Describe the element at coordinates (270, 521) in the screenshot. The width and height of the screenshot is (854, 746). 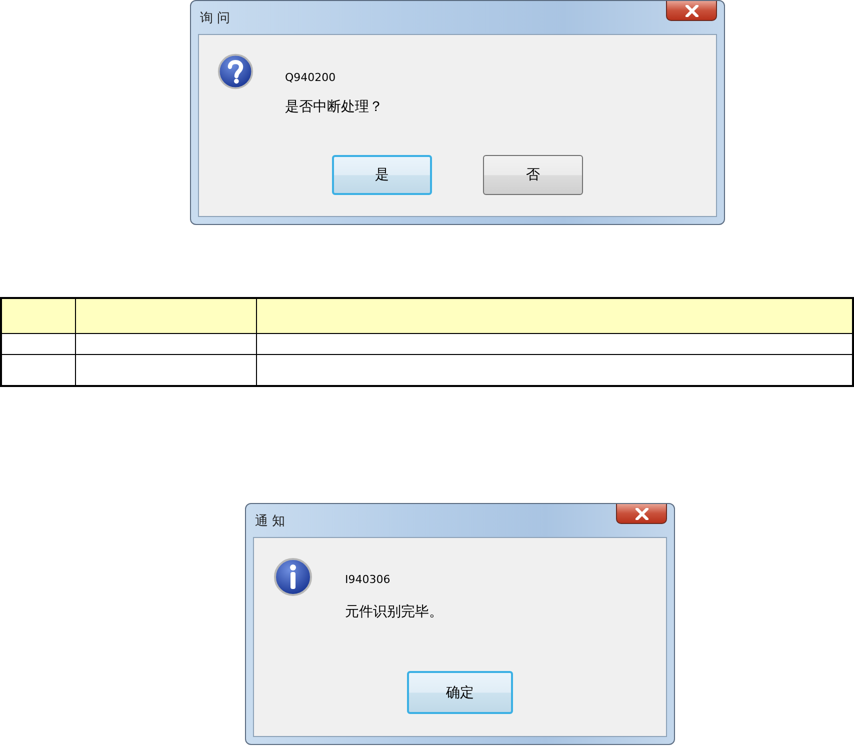
I see `dialog-title: 通 知` at that location.